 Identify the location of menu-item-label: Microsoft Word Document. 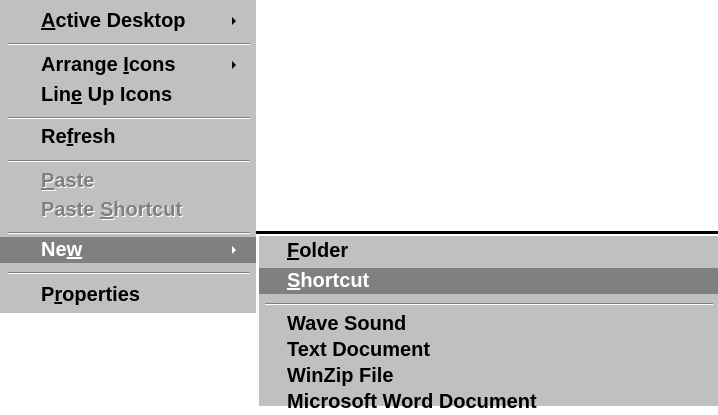
(412, 402).